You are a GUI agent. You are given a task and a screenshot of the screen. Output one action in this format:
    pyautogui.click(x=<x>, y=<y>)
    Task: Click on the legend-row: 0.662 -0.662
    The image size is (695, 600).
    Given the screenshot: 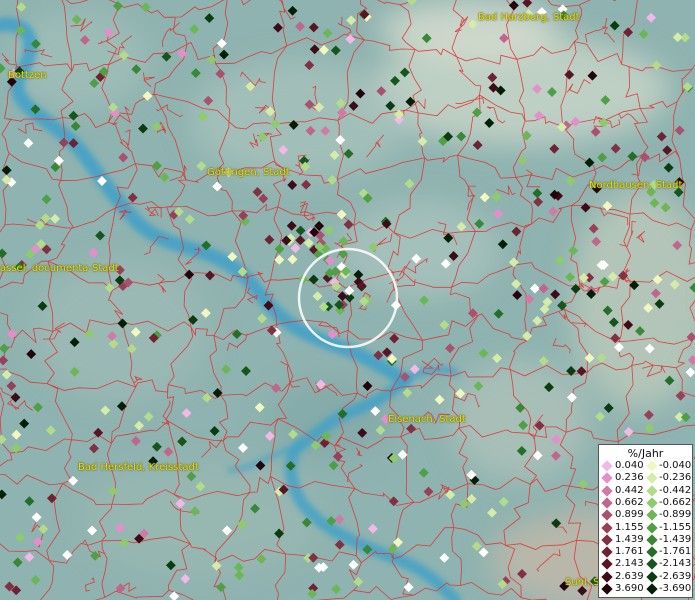 What is the action you would take?
    pyautogui.click(x=646, y=503)
    